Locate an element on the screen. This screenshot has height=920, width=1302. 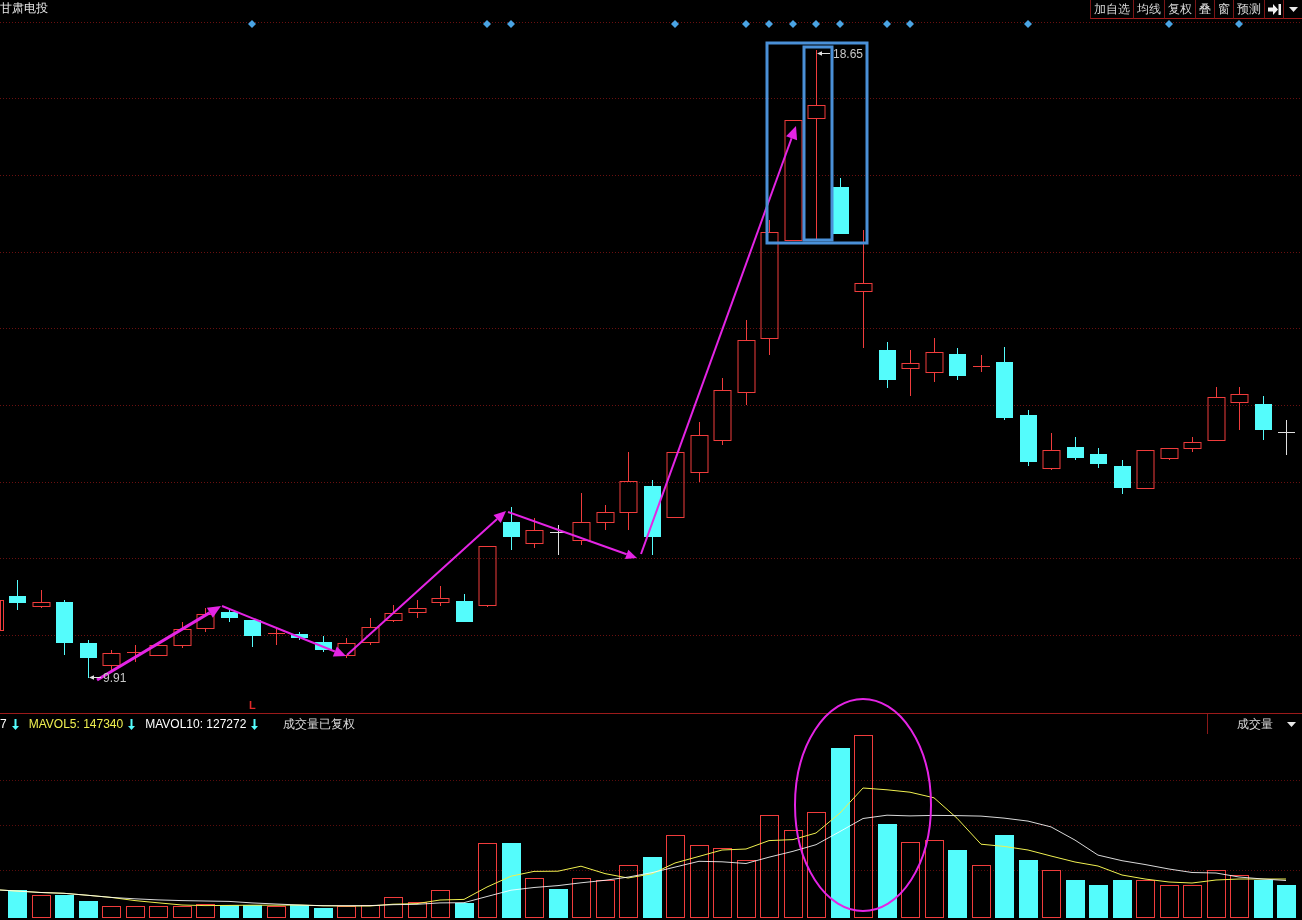
price-label: 9.91 is located at coordinates (115, 678).